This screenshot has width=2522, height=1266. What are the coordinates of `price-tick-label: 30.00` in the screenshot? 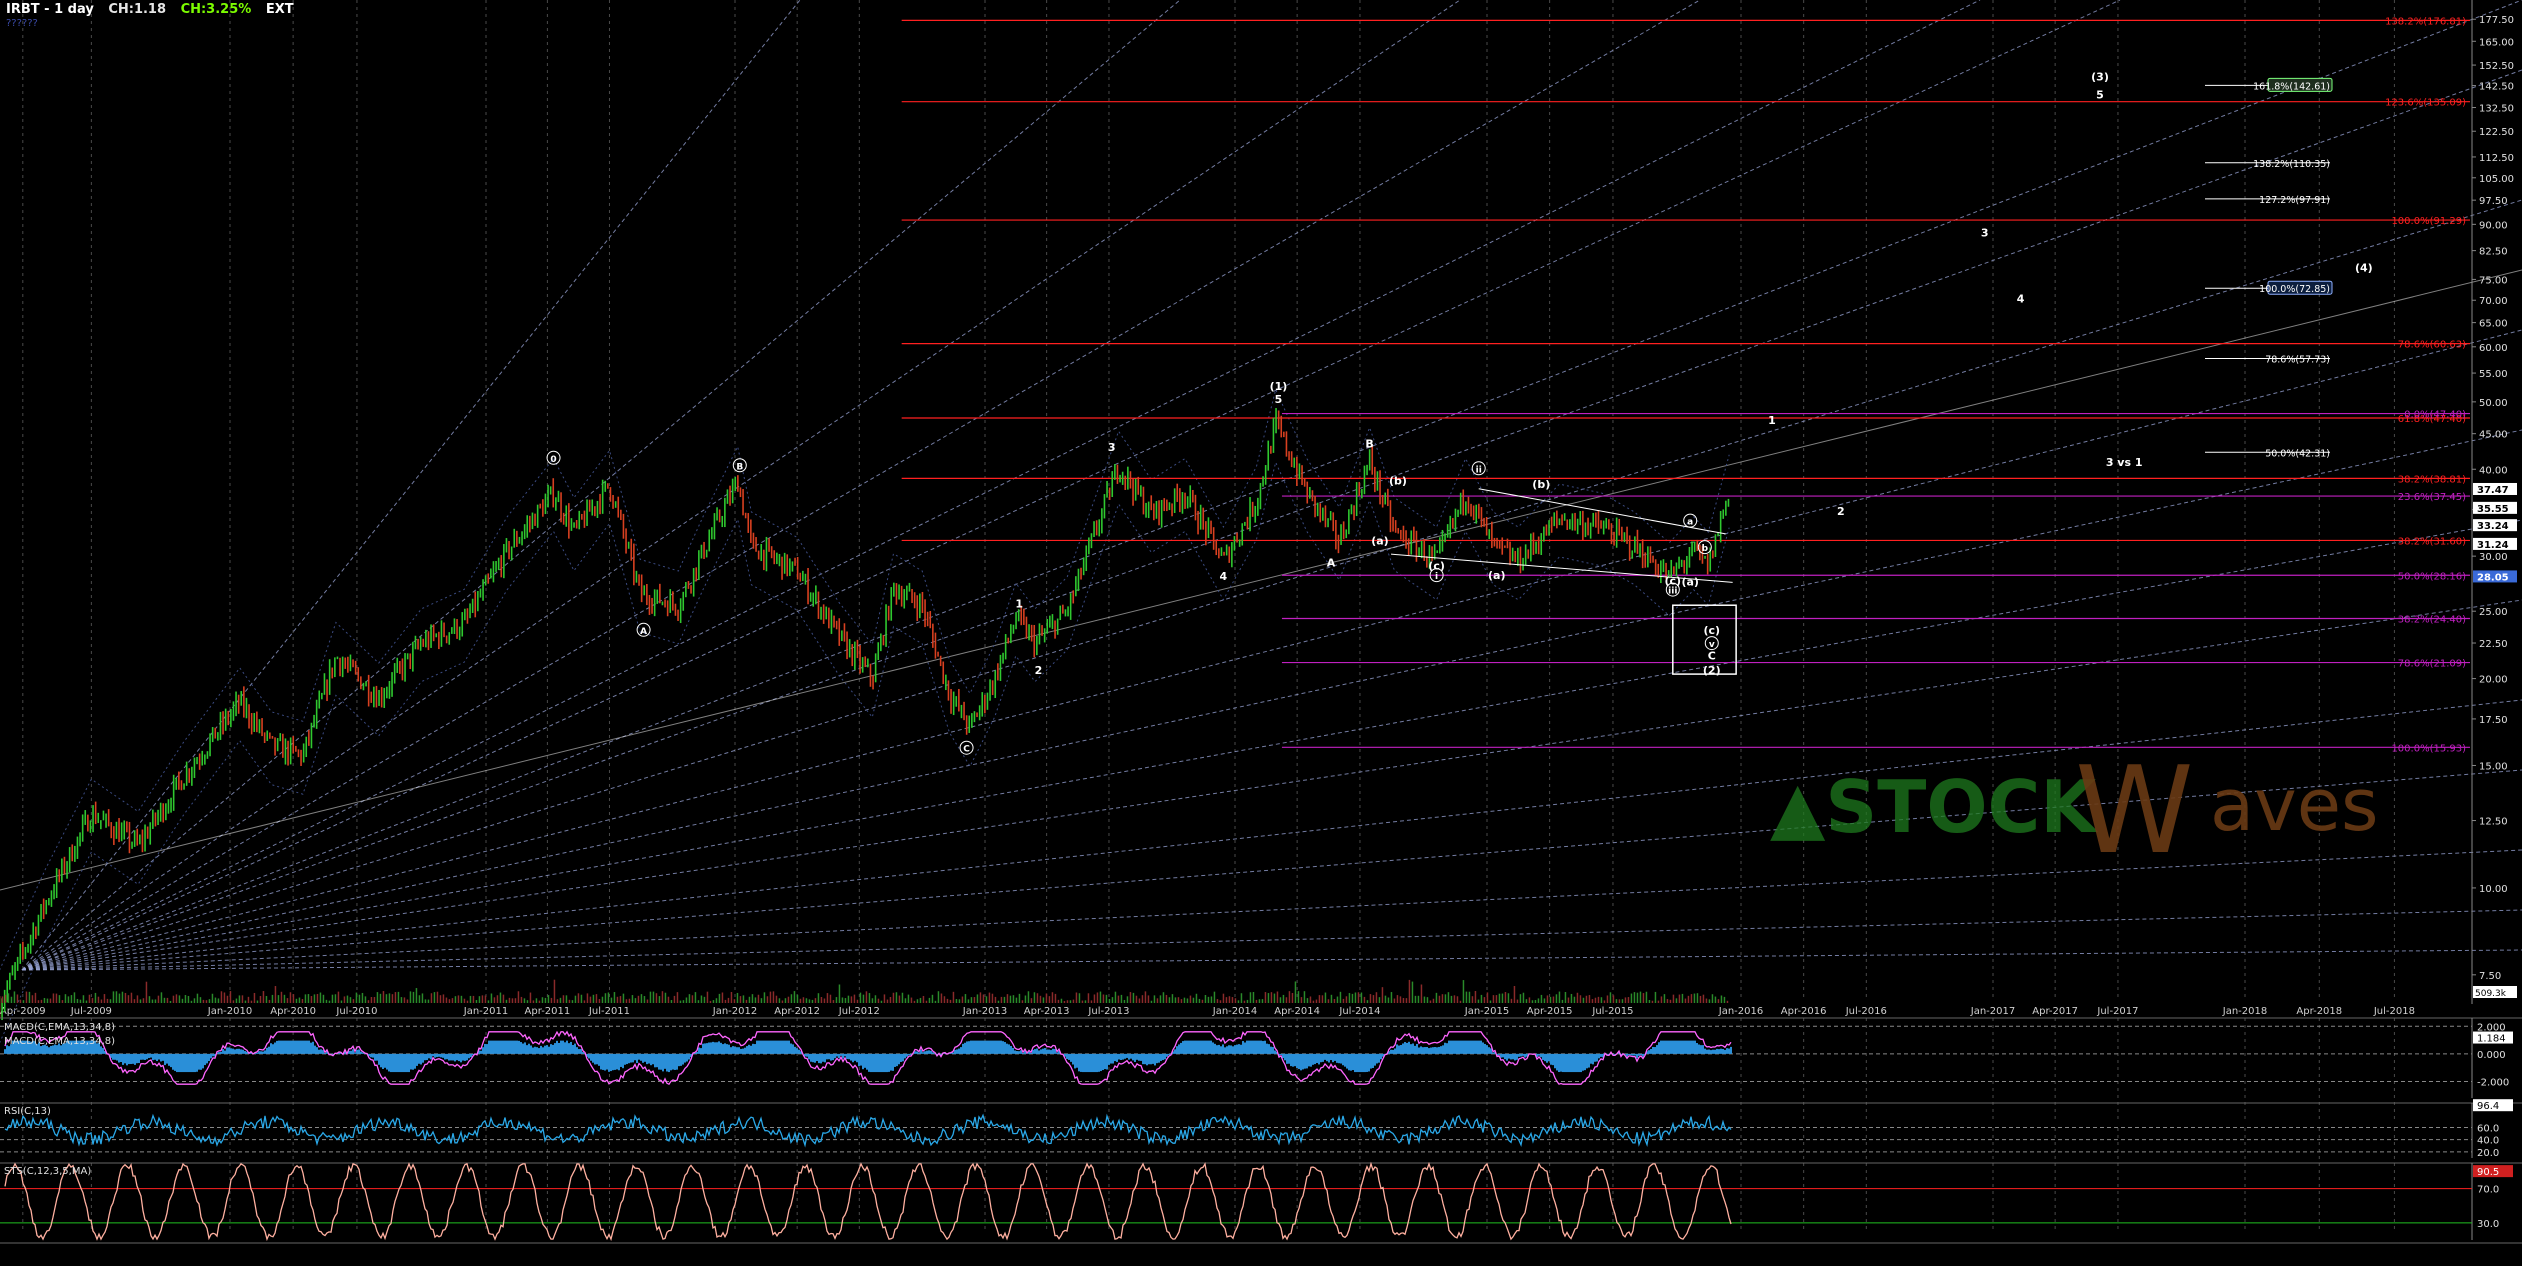 It's located at (2493, 557).